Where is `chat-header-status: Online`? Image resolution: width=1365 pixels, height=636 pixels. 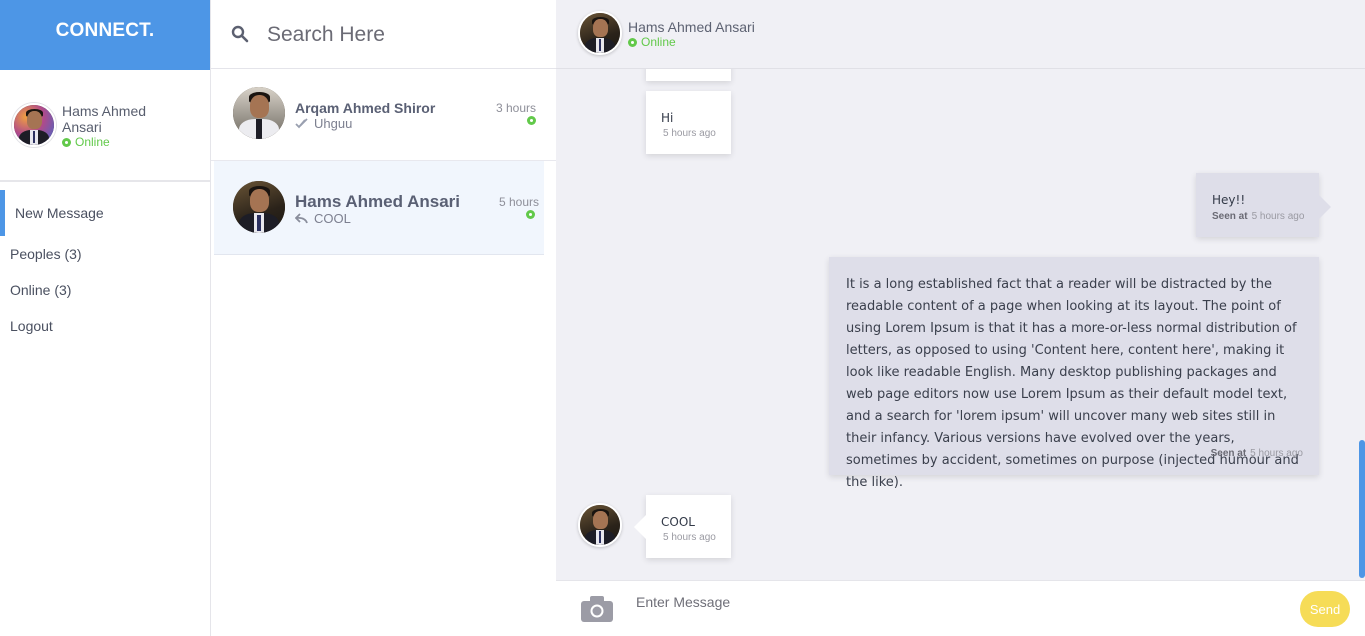
chat-header-status: Online is located at coordinates (652, 42).